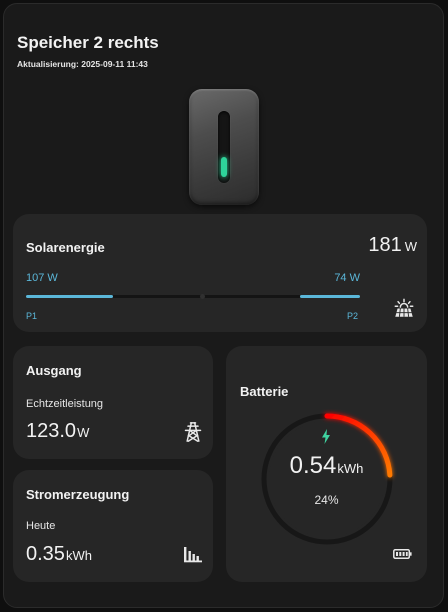  Describe the element at coordinates (45, 554) in the screenshot. I see `generation-value: 0.35` at that location.